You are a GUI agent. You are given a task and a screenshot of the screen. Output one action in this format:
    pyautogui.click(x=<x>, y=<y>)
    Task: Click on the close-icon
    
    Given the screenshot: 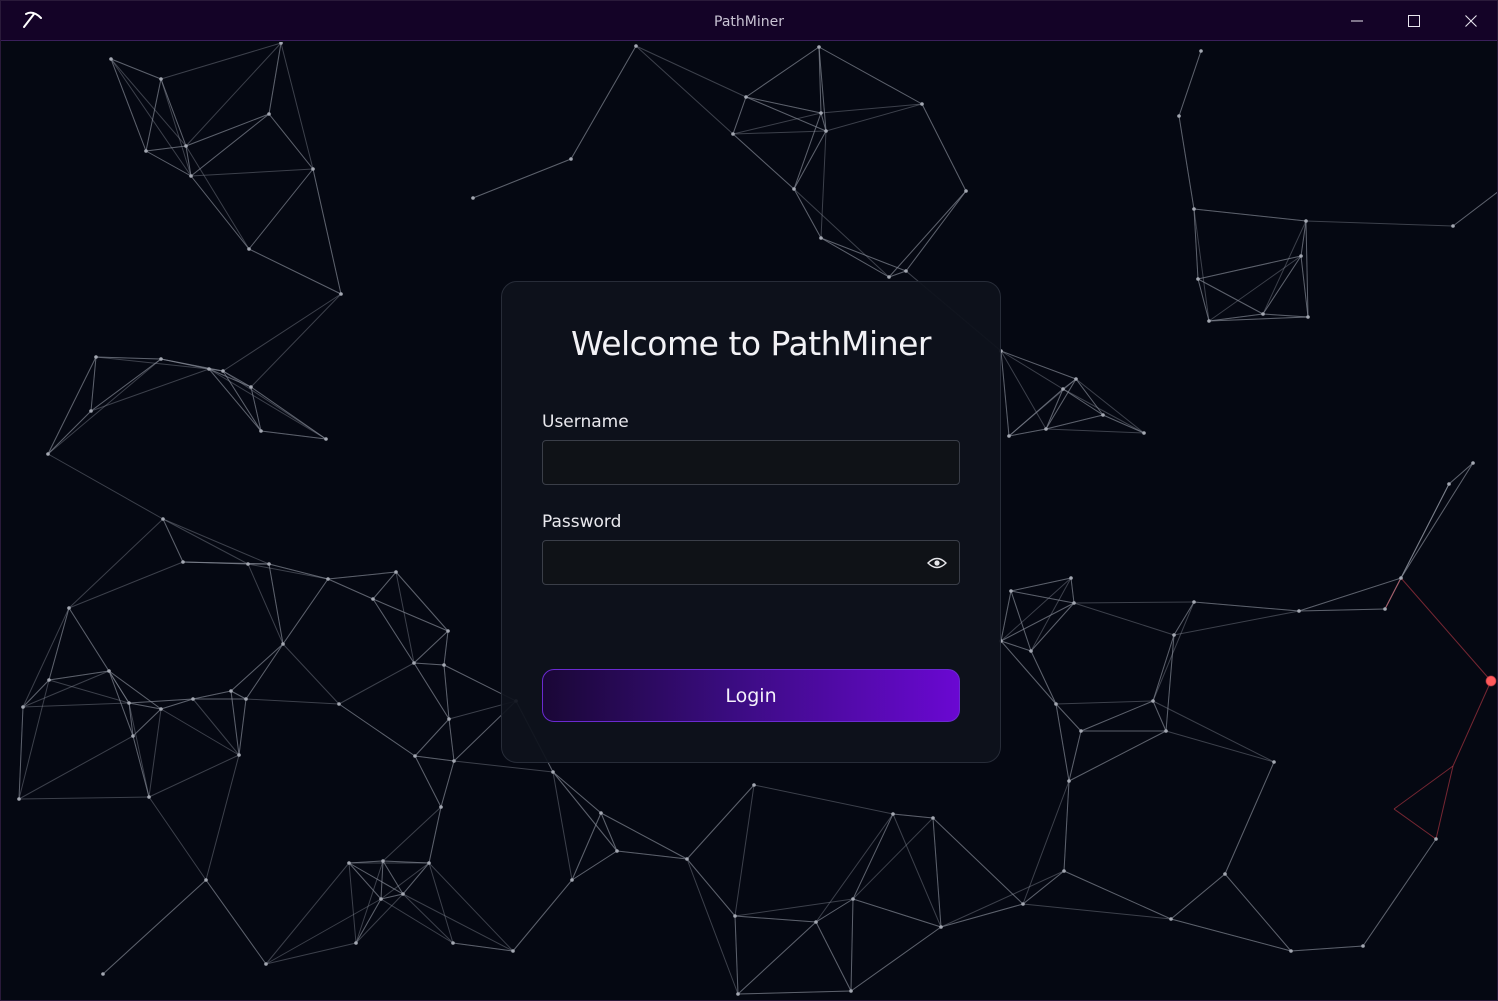 What is the action you would take?
    pyautogui.click(x=1471, y=21)
    